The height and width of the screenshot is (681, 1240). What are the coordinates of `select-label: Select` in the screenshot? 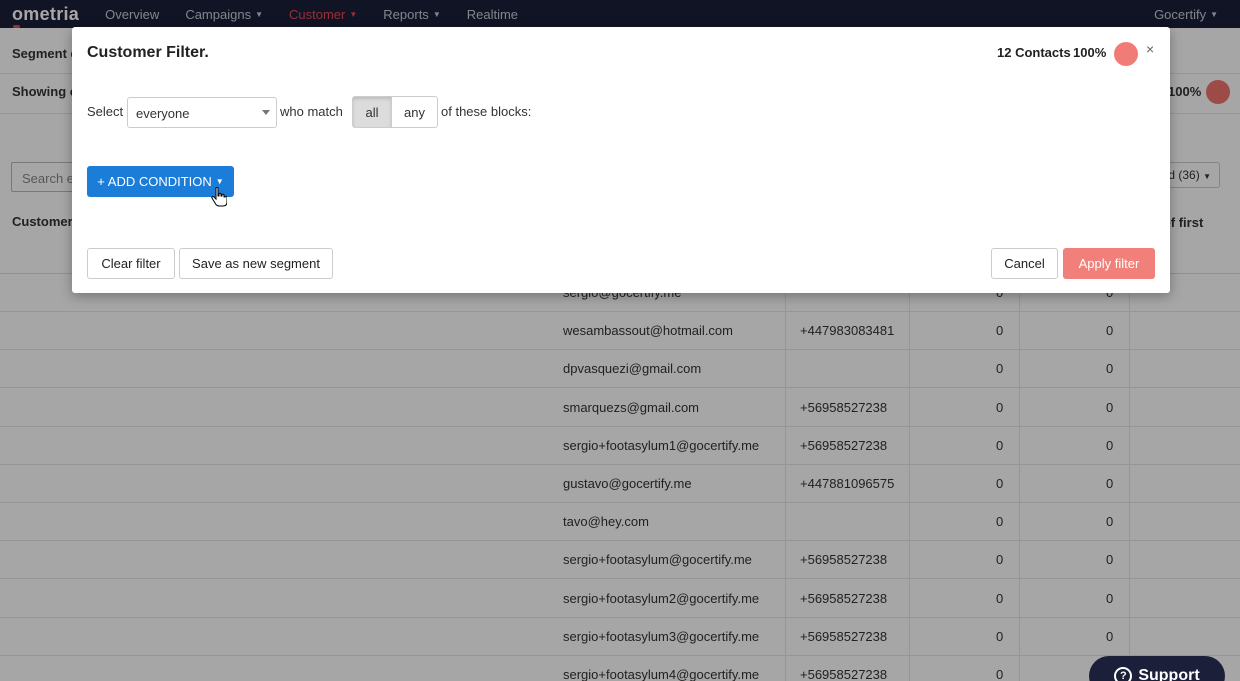 It's located at (105, 111).